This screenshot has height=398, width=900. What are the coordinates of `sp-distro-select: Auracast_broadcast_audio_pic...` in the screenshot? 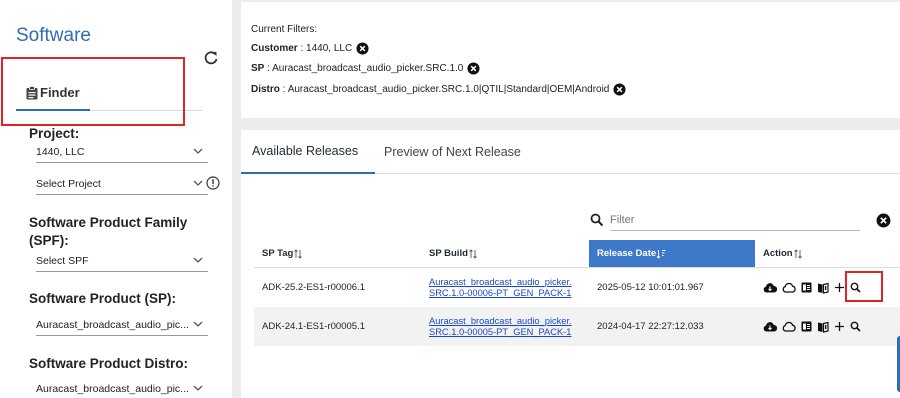 It's located at (122, 388).